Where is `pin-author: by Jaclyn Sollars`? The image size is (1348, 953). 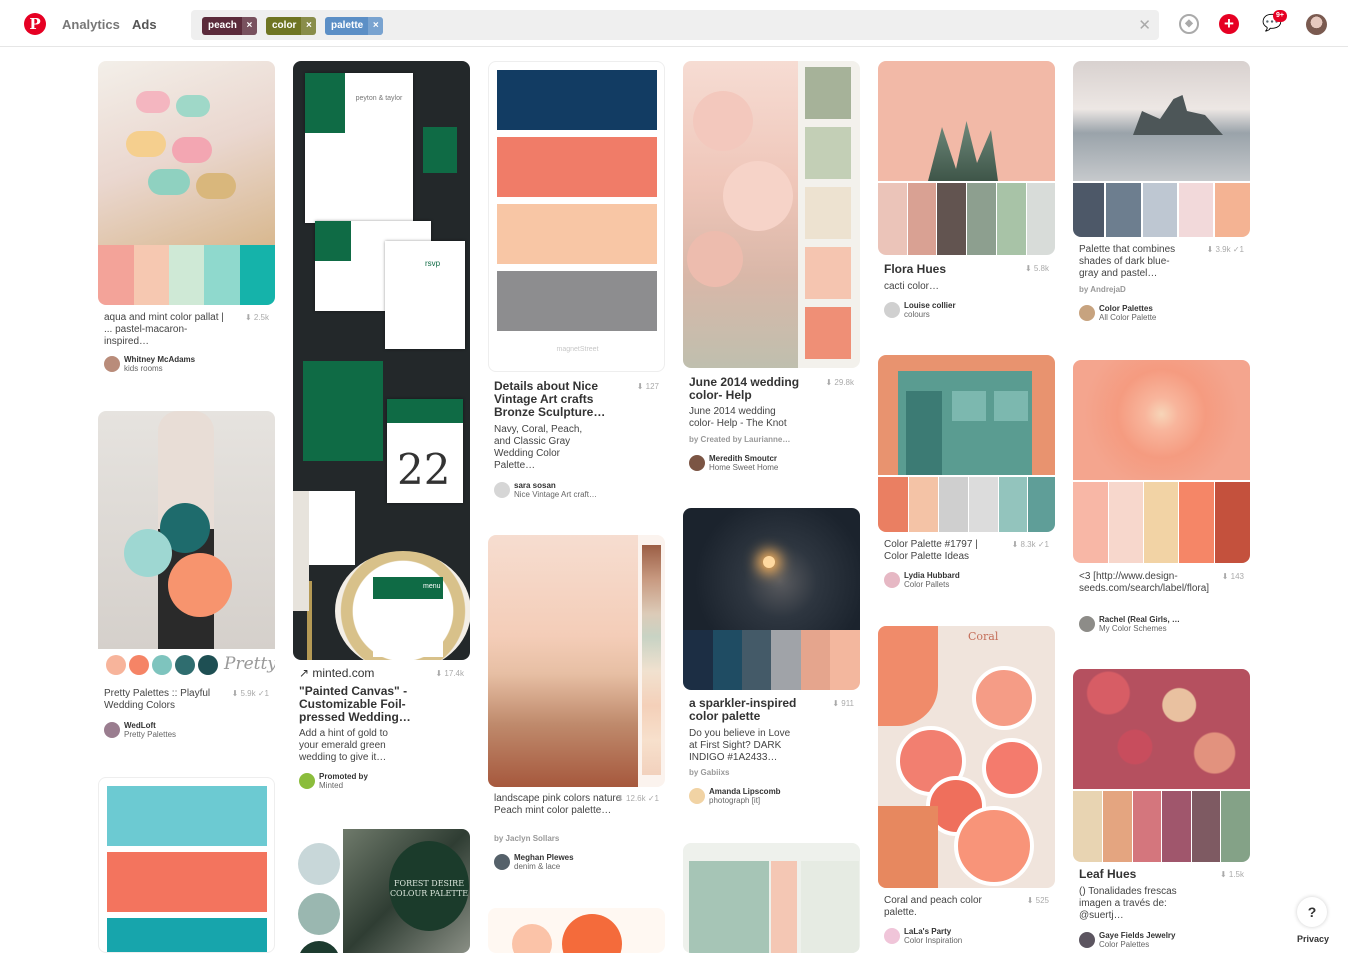 pin-author: by Jaclyn Sollars is located at coordinates (526, 838).